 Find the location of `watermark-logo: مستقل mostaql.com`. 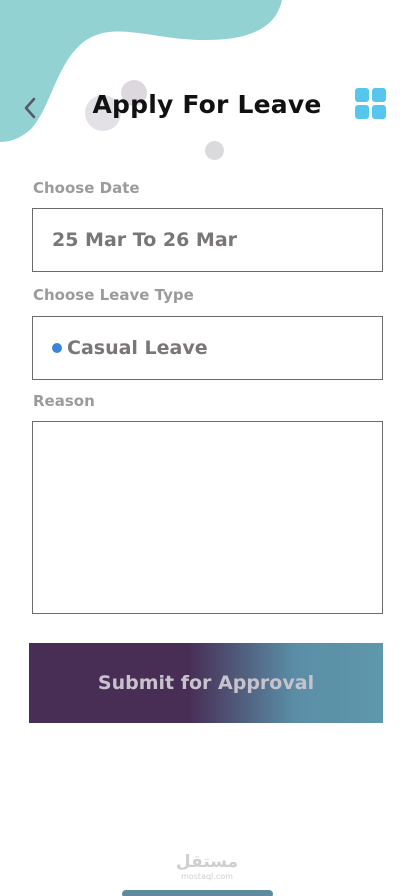

watermark-logo: مستقل mostaql.com is located at coordinates (207, 867).